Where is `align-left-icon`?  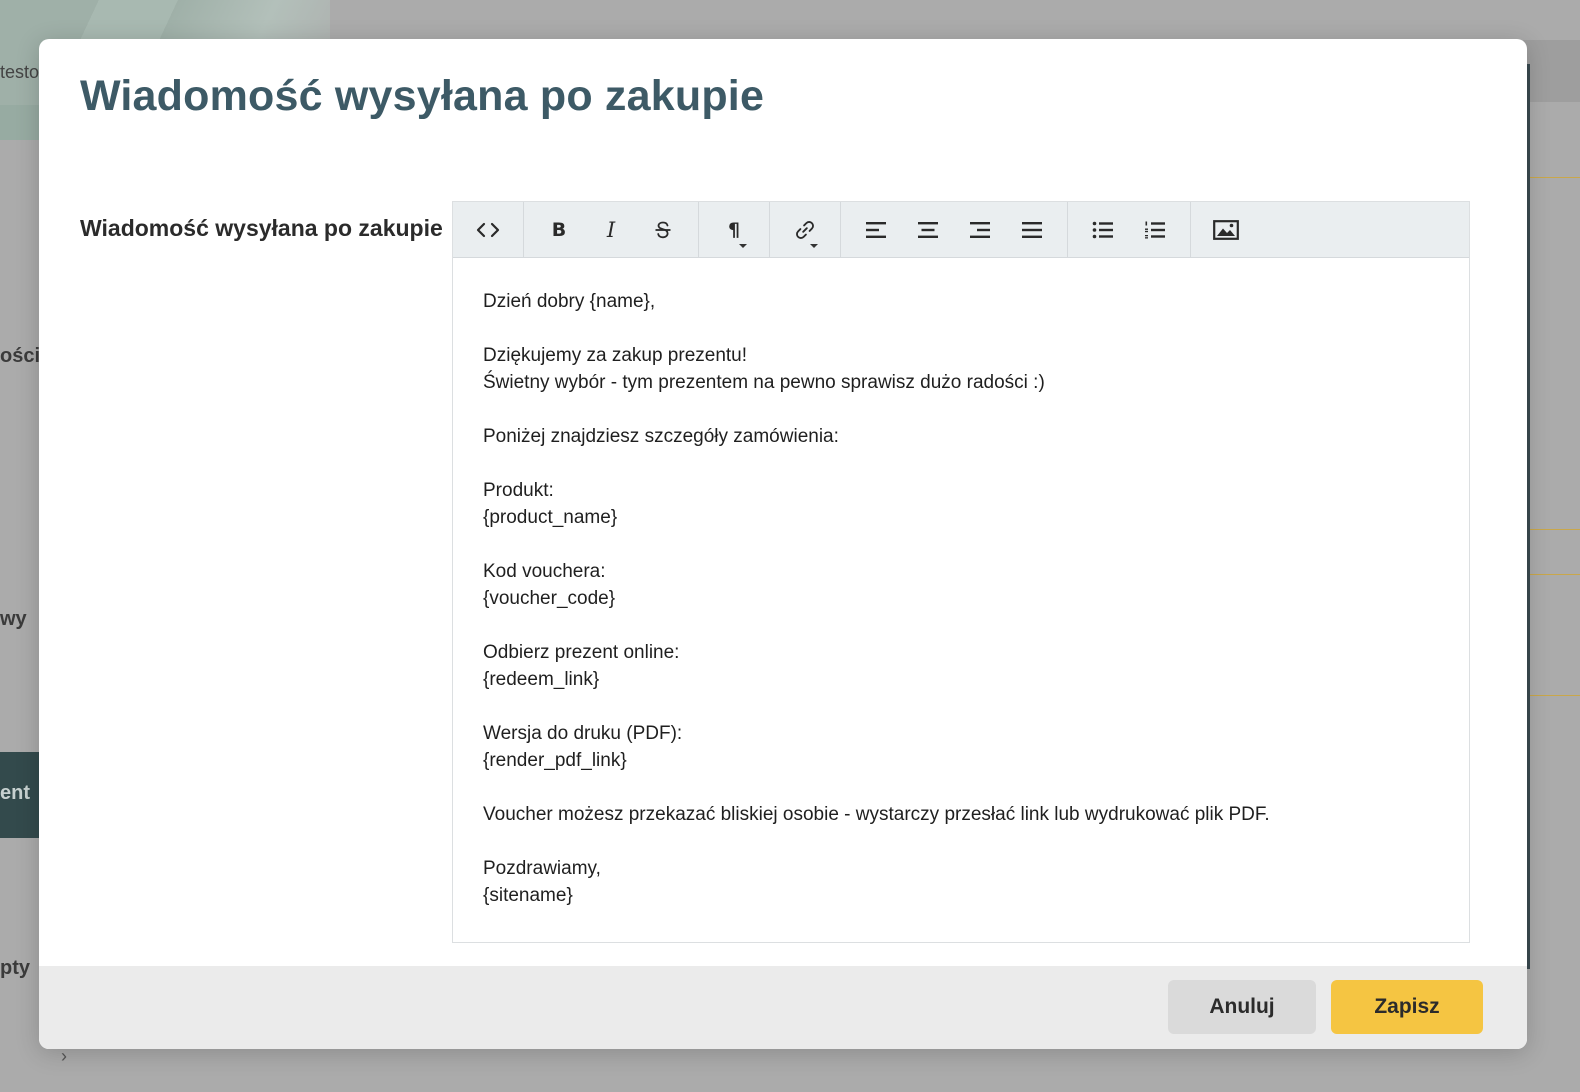
align-left-icon is located at coordinates (876, 229).